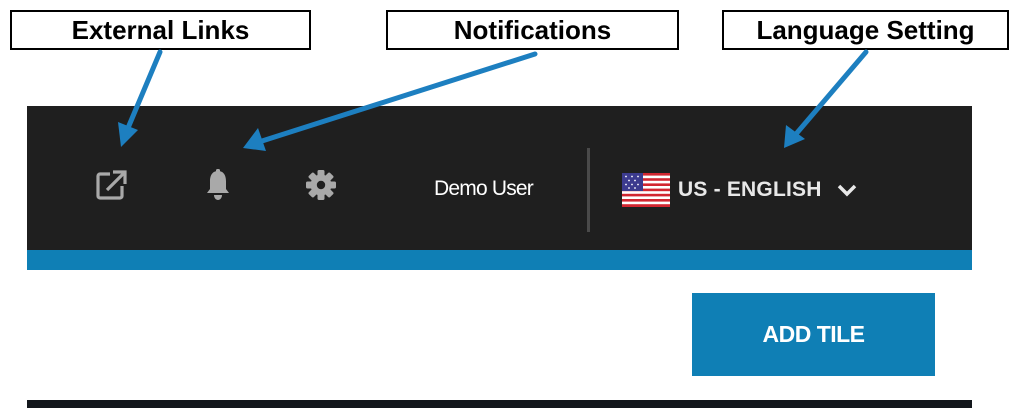  What do you see at coordinates (588, 190) in the screenshot?
I see `header-divider` at bounding box center [588, 190].